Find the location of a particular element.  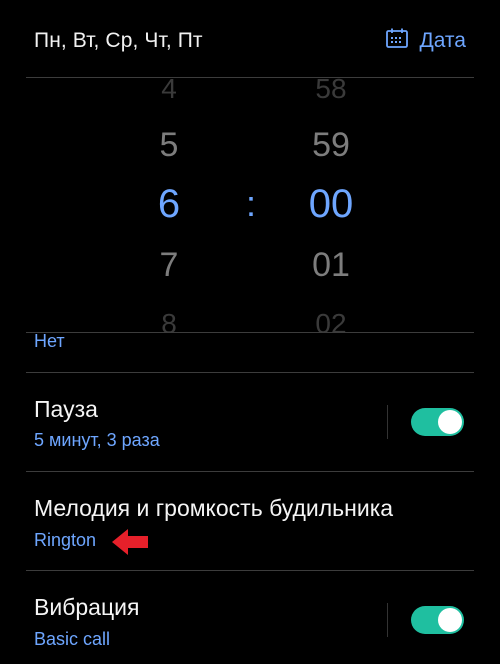

pause-subtitle: 5 минут, 3 раза is located at coordinates (97, 440).